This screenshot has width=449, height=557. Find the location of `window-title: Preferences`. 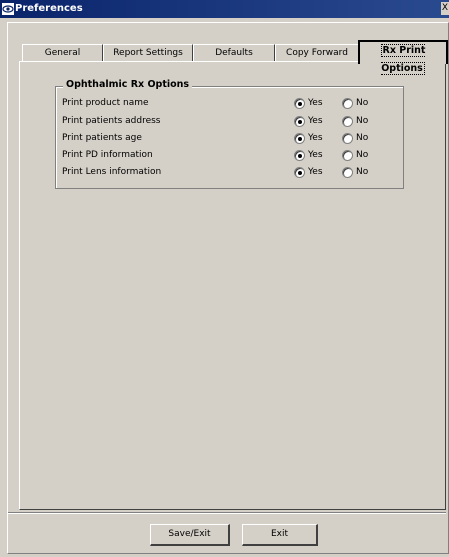

window-title: Preferences is located at coordinates (49, 8).